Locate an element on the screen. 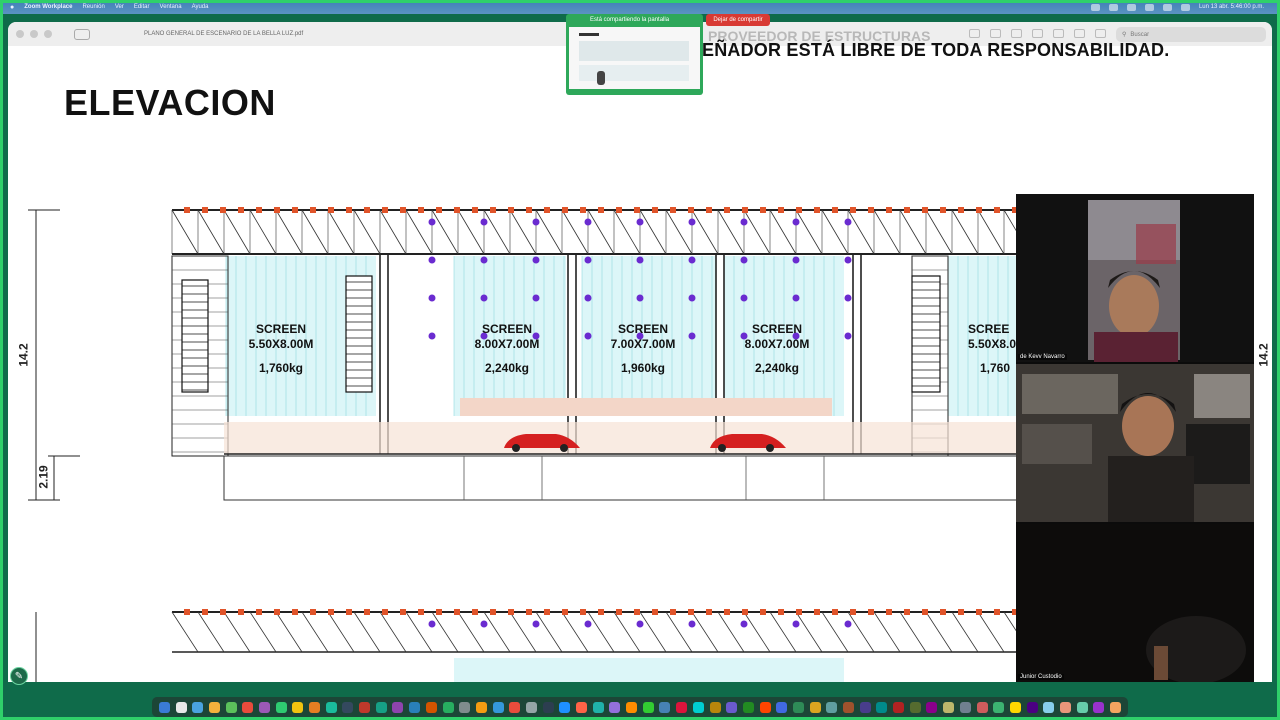  sidebar-toggle-icon is located at coordinates (82, 34).